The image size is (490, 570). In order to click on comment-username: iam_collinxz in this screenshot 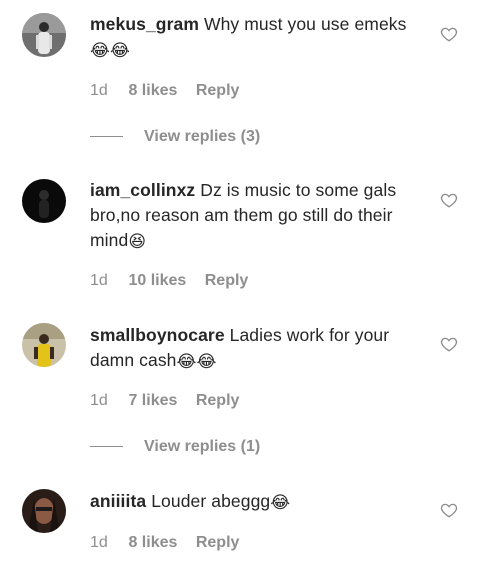, I will do `click(142, 190)`.